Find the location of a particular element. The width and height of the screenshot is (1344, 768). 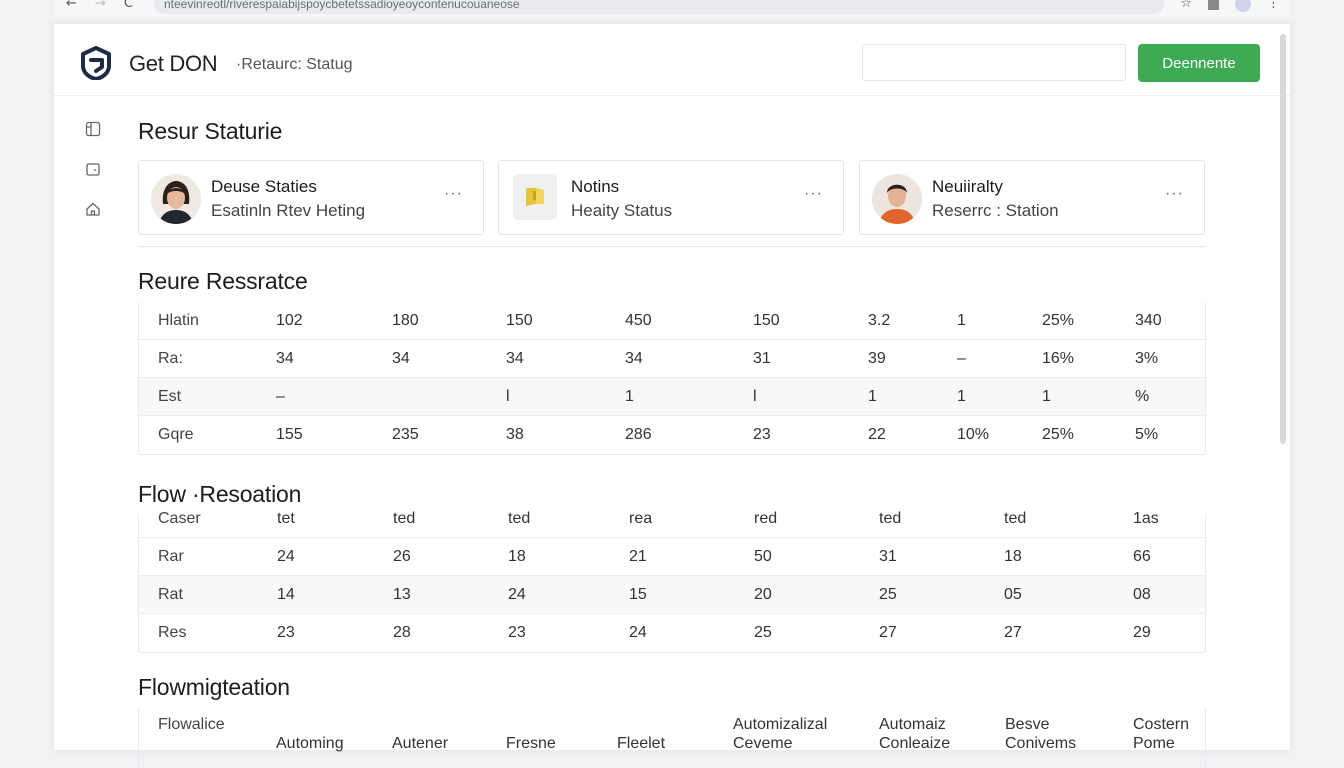

table-cell: 66 is located at coordinates (1142, 556).